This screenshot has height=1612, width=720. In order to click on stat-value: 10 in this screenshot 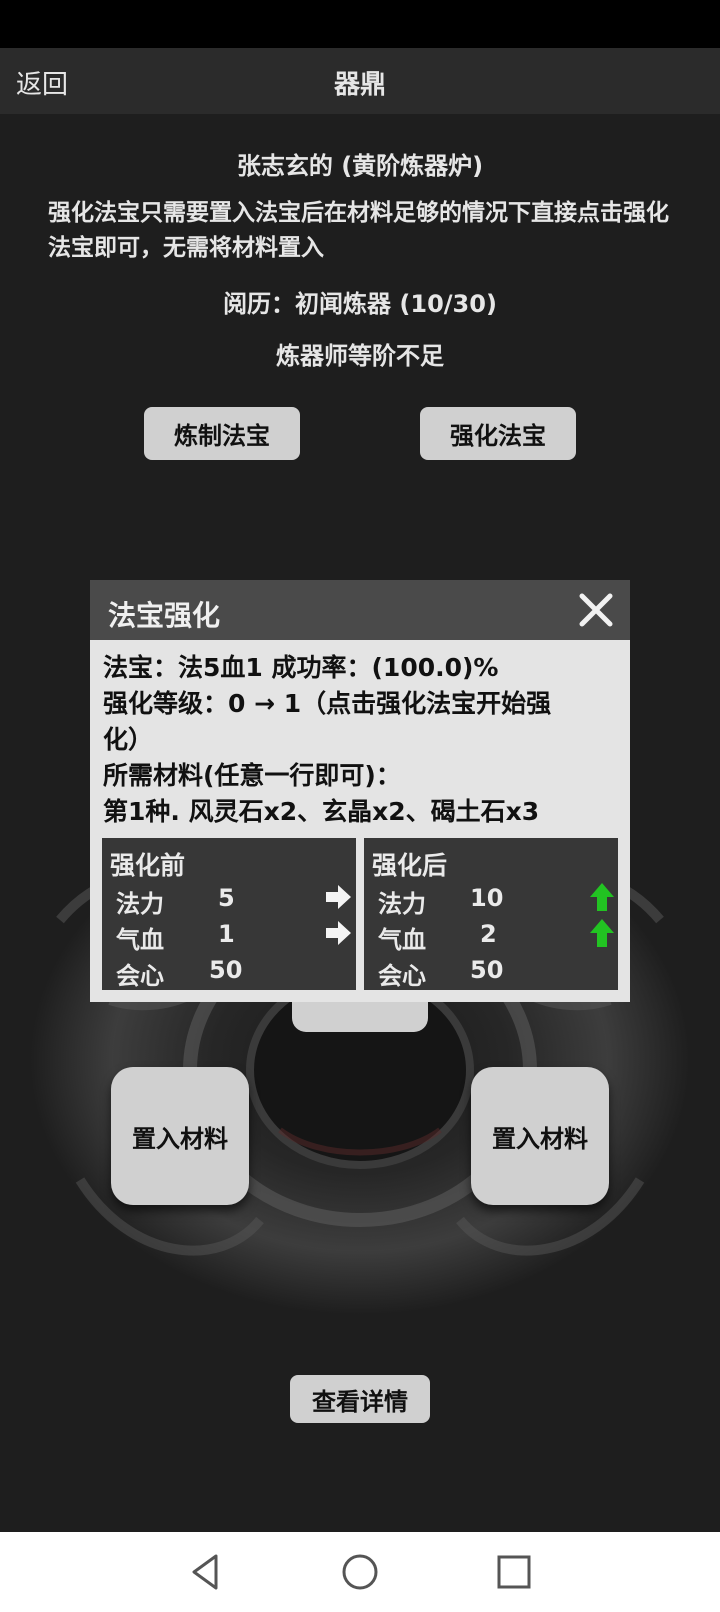, I will do `click(487, 898)`.